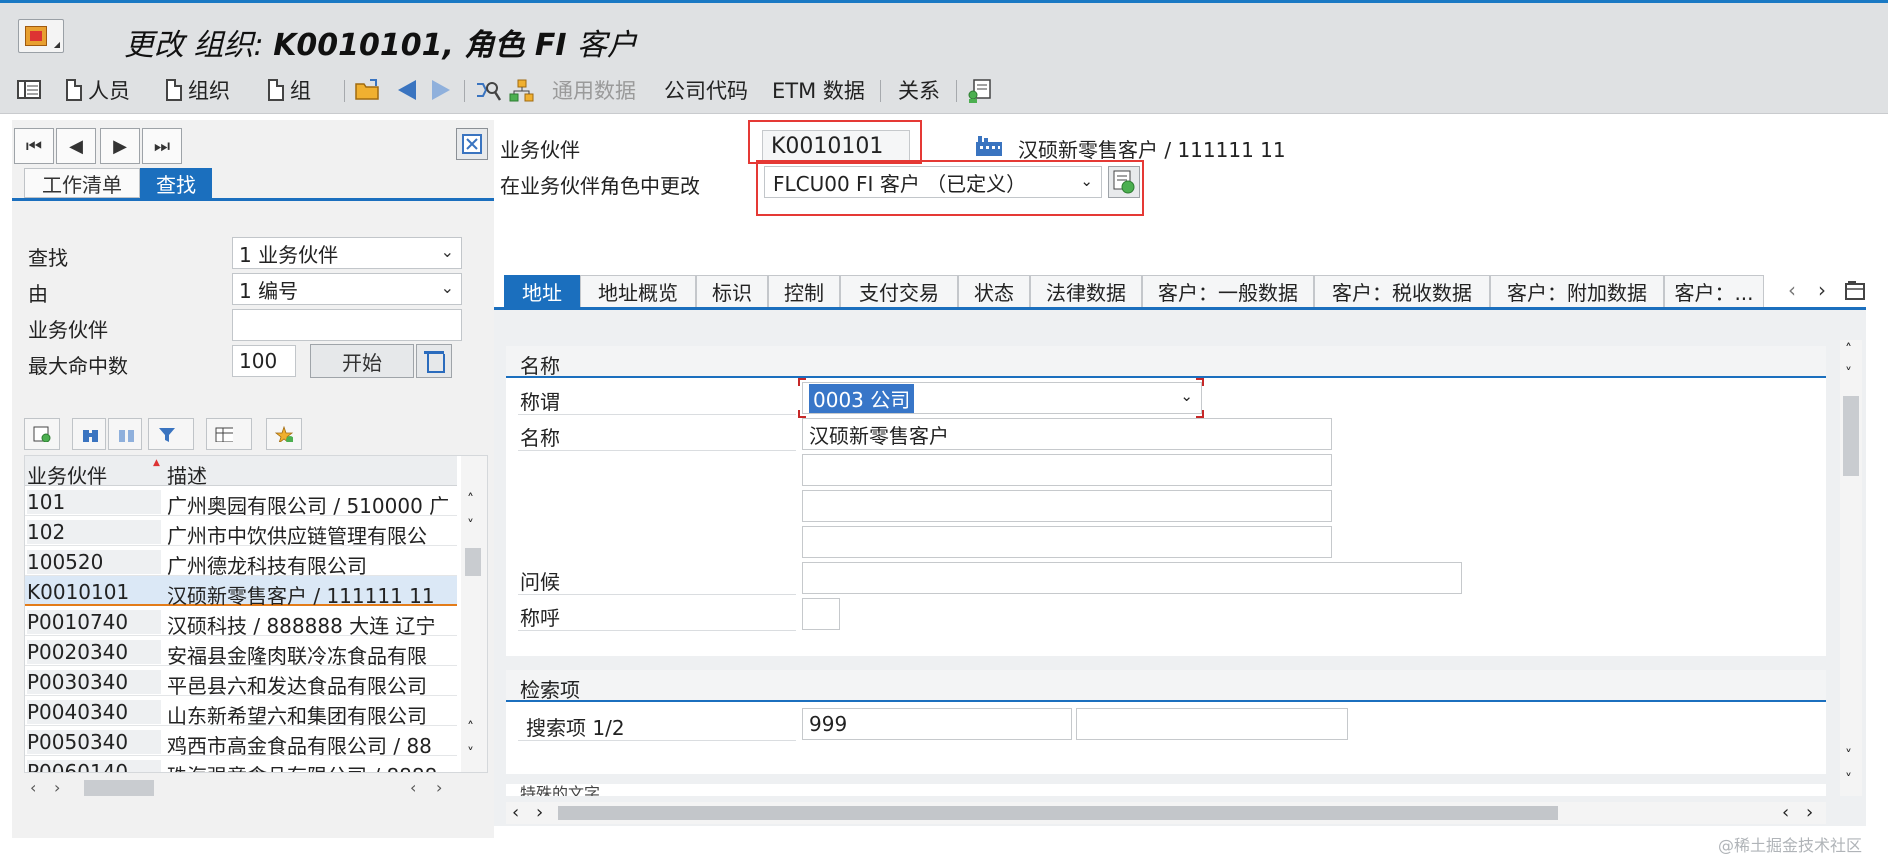  Describe the element at coordinates (34, 146) in the screenshot. I see `first-page-button: ⏮` at that location.